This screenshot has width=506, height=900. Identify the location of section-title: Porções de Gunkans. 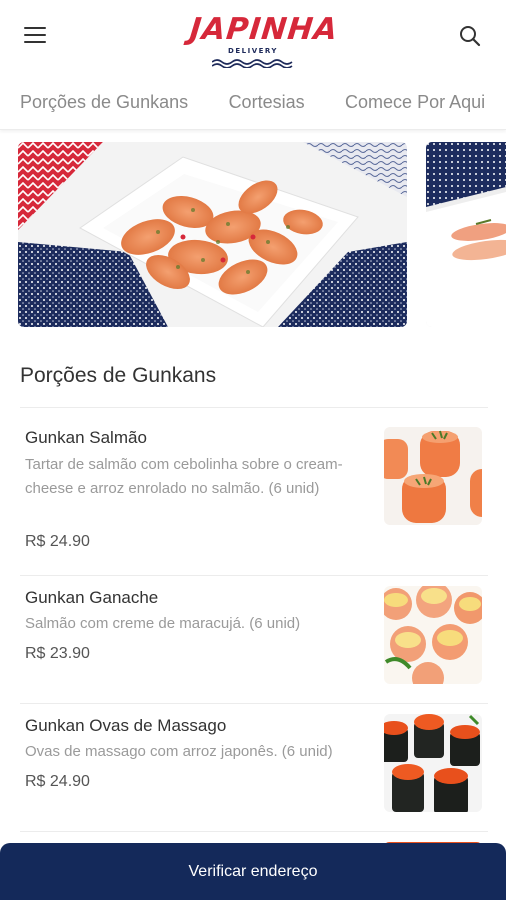
(118, 375).